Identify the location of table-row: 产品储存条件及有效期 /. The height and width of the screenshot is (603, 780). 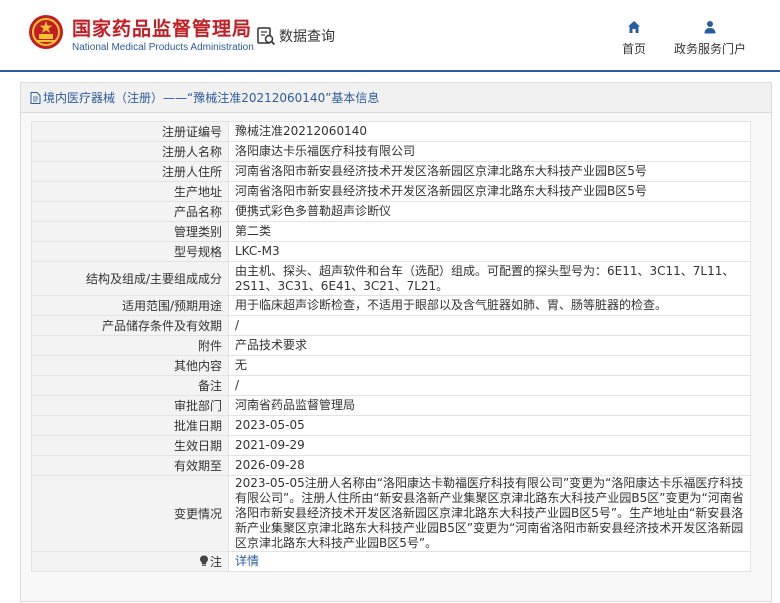
(391, 325).